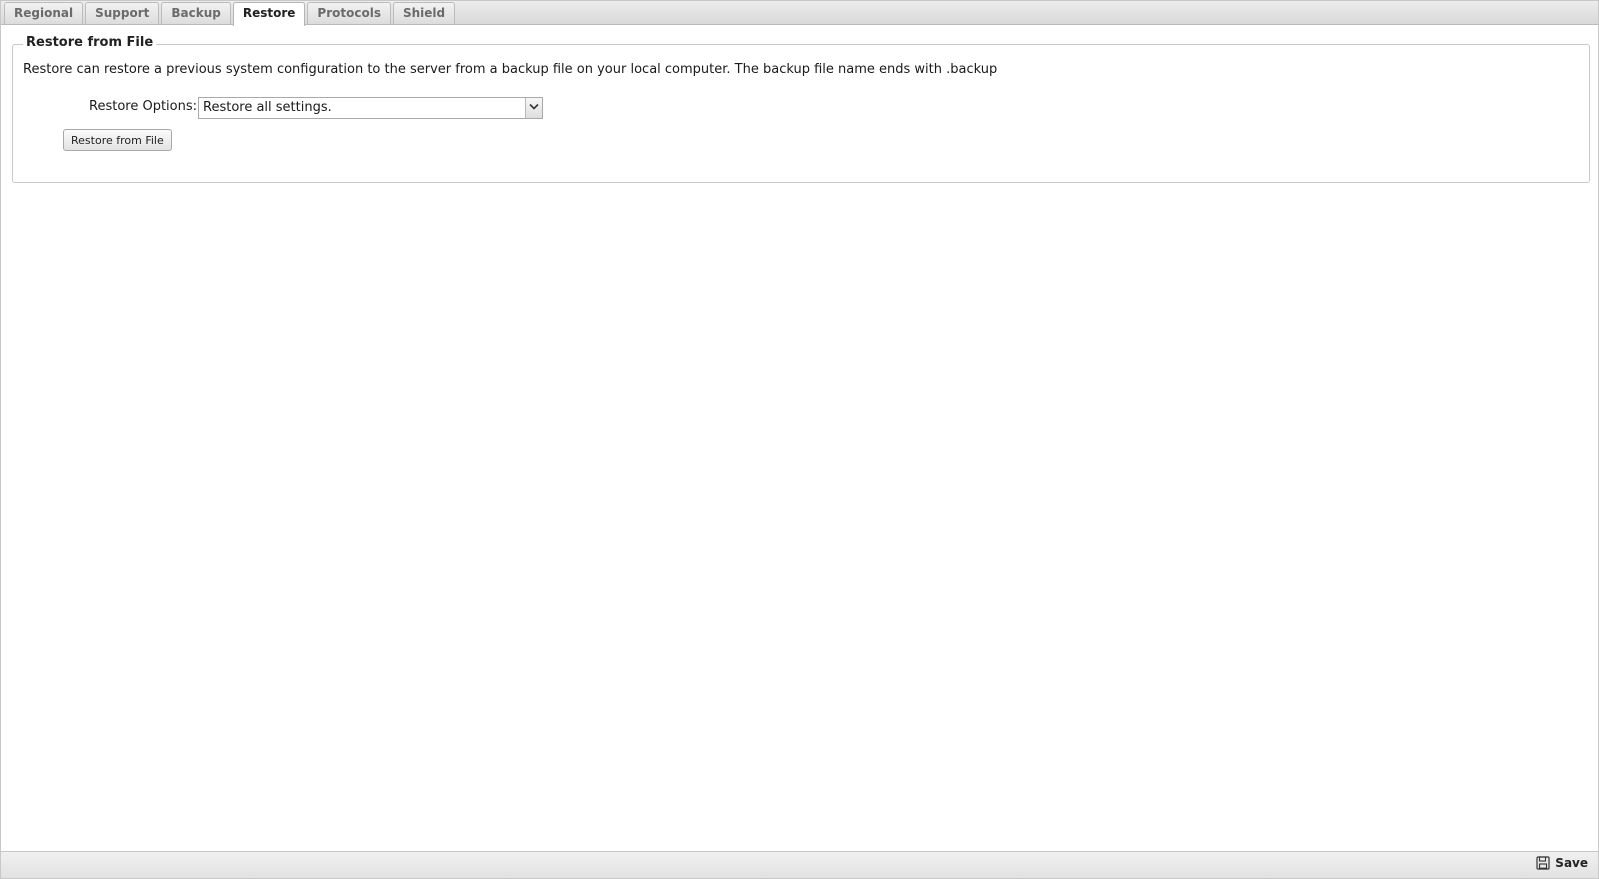 The height and width of the screenshot is (879, 1599). I want to click on tab-shield: Shield, so click(424, 13).